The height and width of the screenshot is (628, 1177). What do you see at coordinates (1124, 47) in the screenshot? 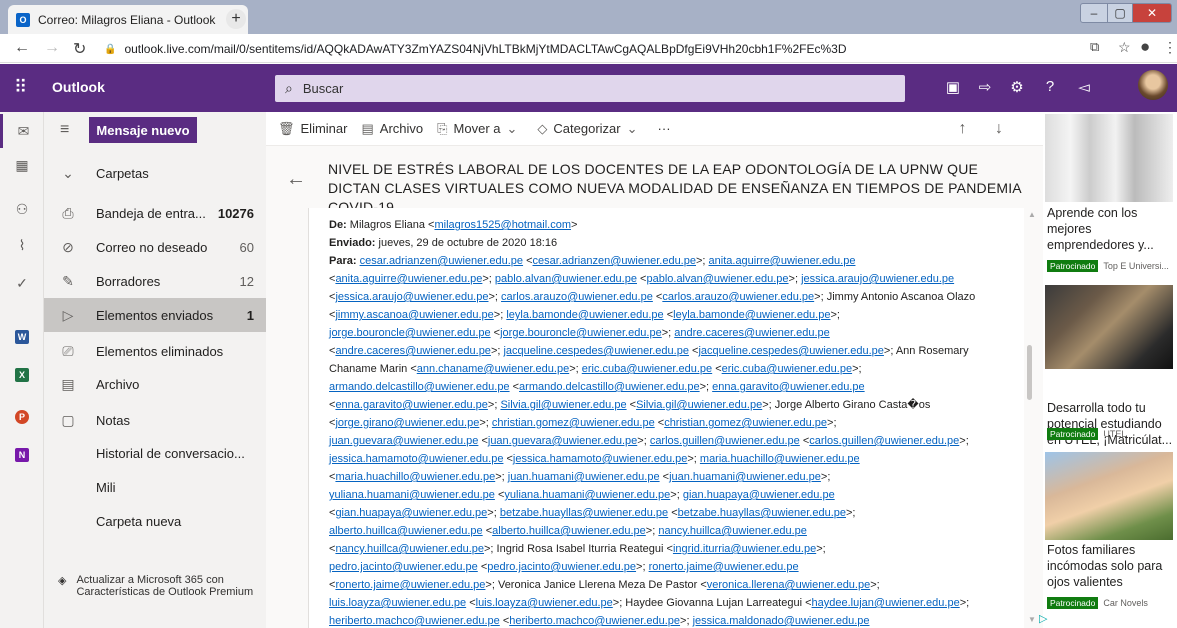
I see `bookmark-star-icon: ☆` at bounding box center [1124, 47].